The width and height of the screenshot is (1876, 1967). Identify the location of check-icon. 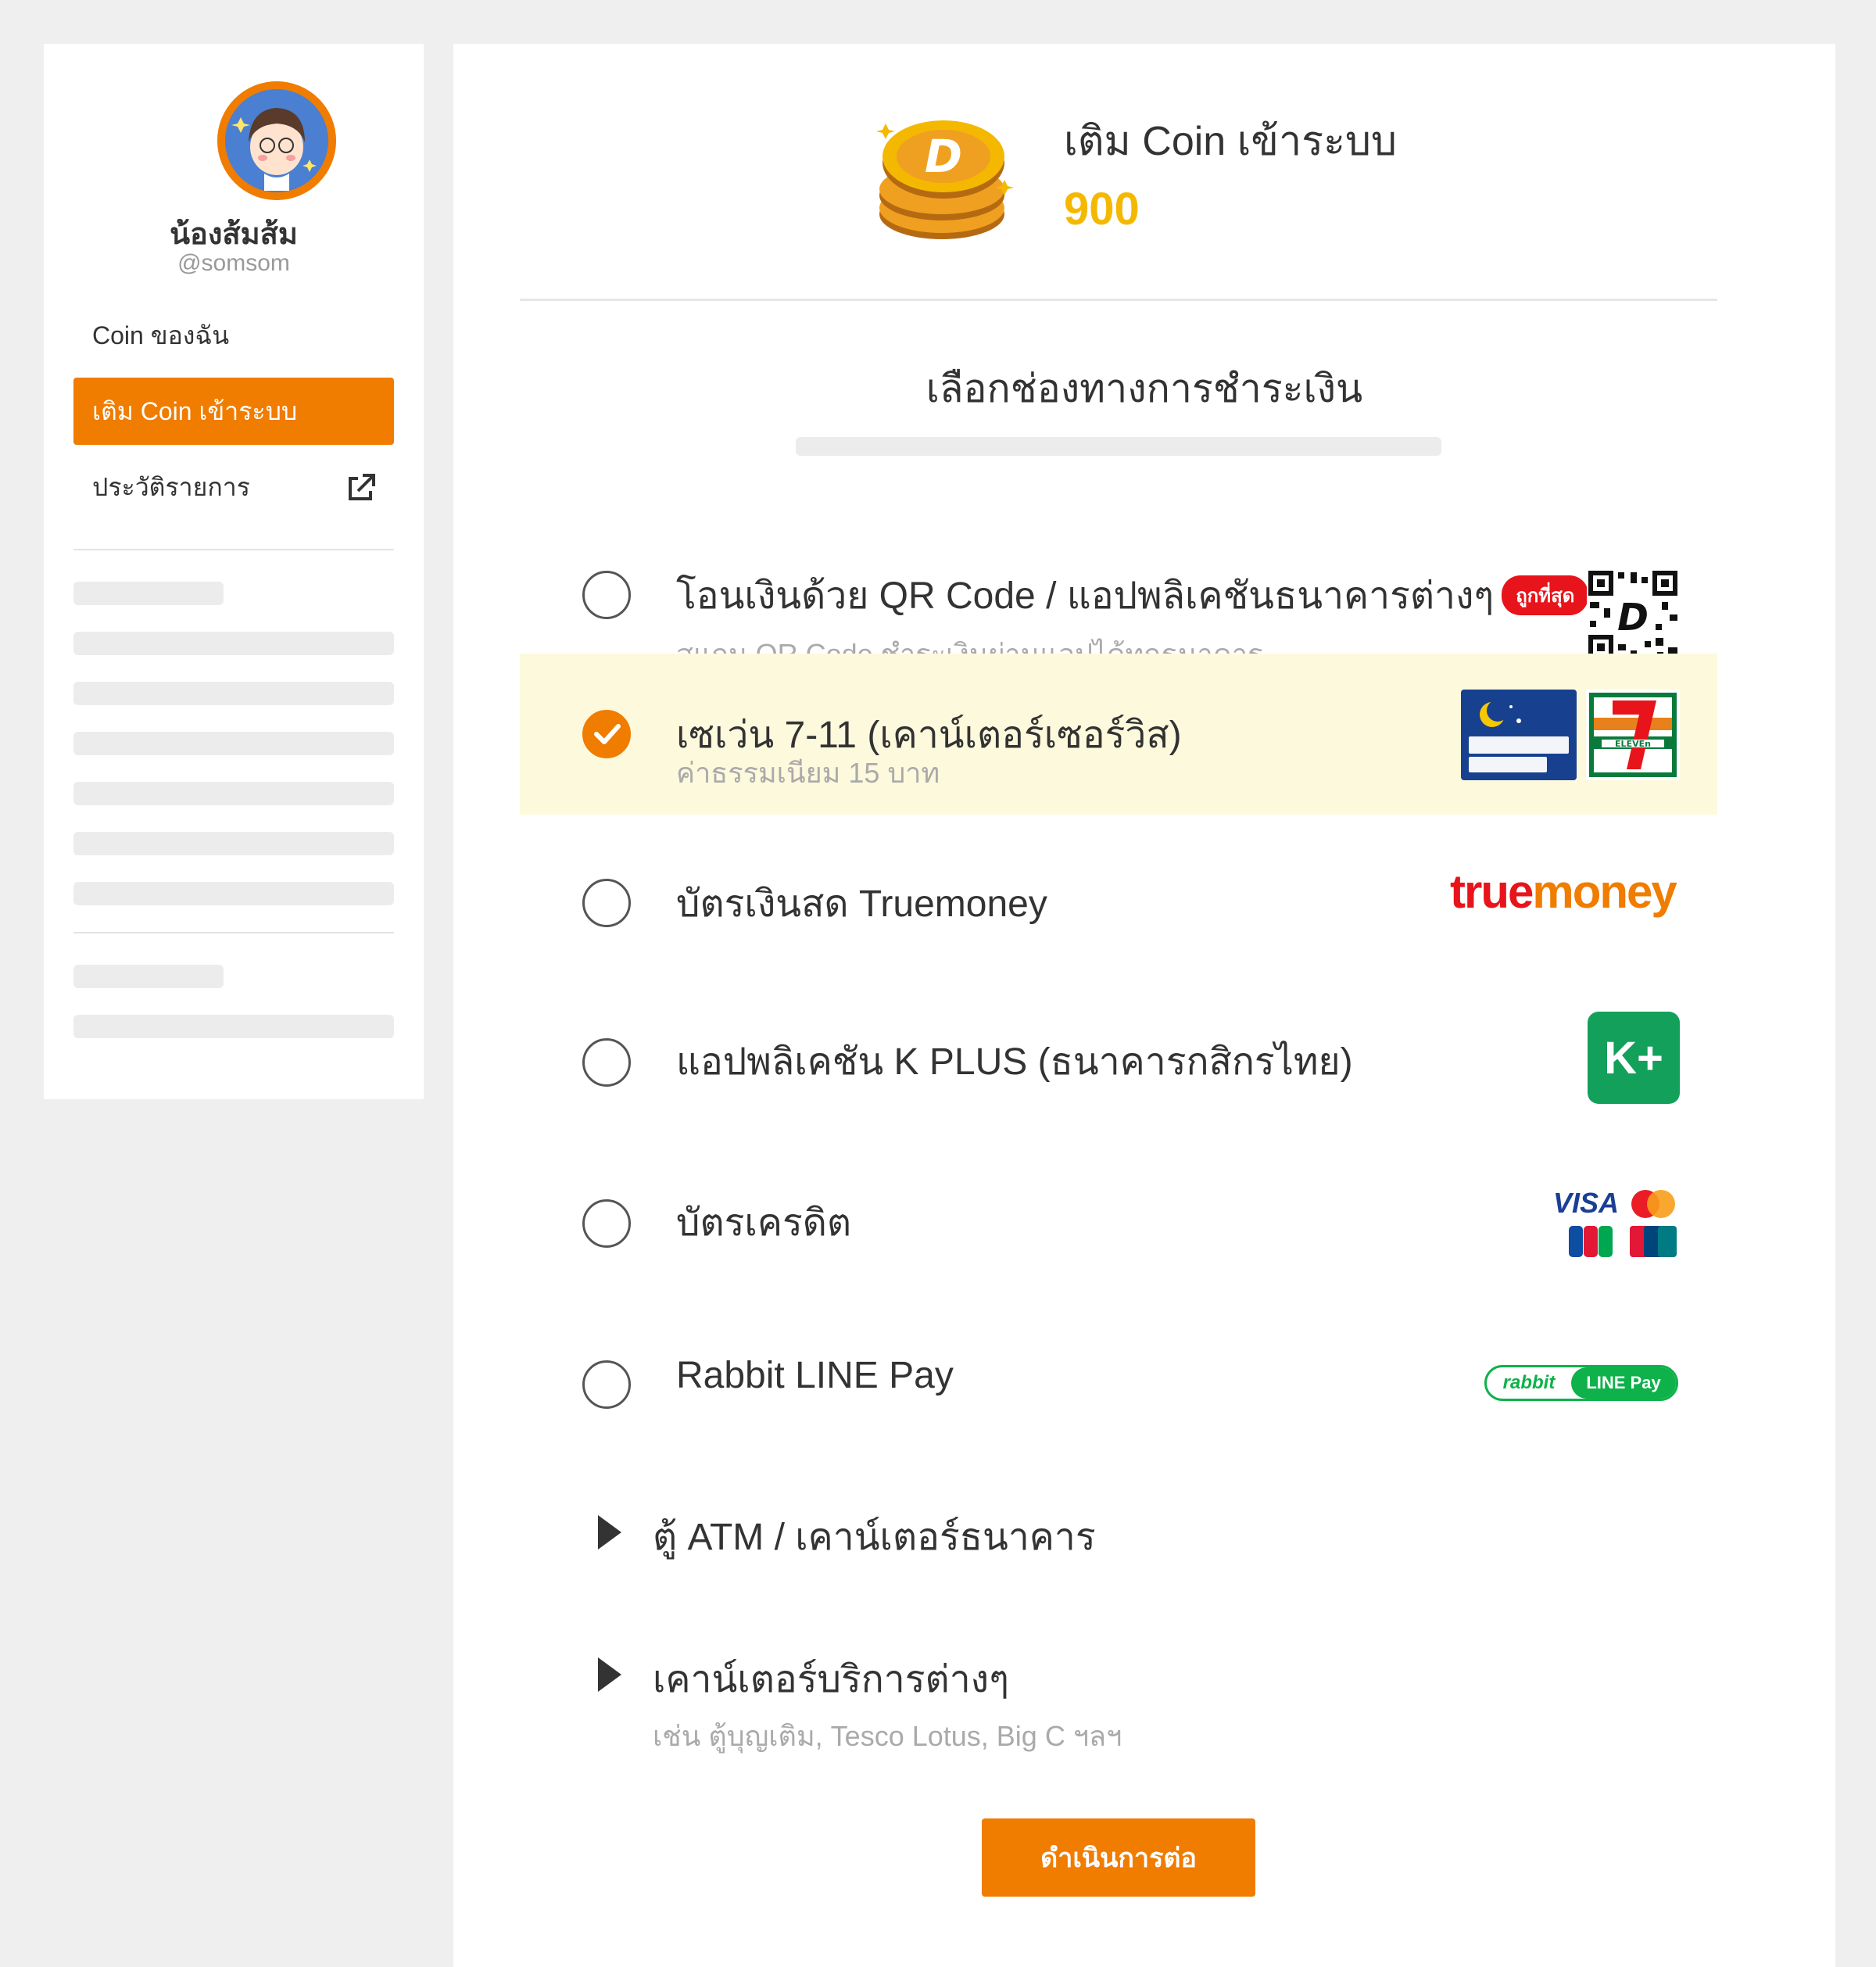
(607, 734).